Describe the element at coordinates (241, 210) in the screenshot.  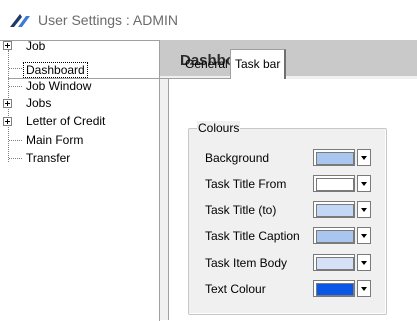
I see `task-title-to-label: Task Title (to)` at that location.